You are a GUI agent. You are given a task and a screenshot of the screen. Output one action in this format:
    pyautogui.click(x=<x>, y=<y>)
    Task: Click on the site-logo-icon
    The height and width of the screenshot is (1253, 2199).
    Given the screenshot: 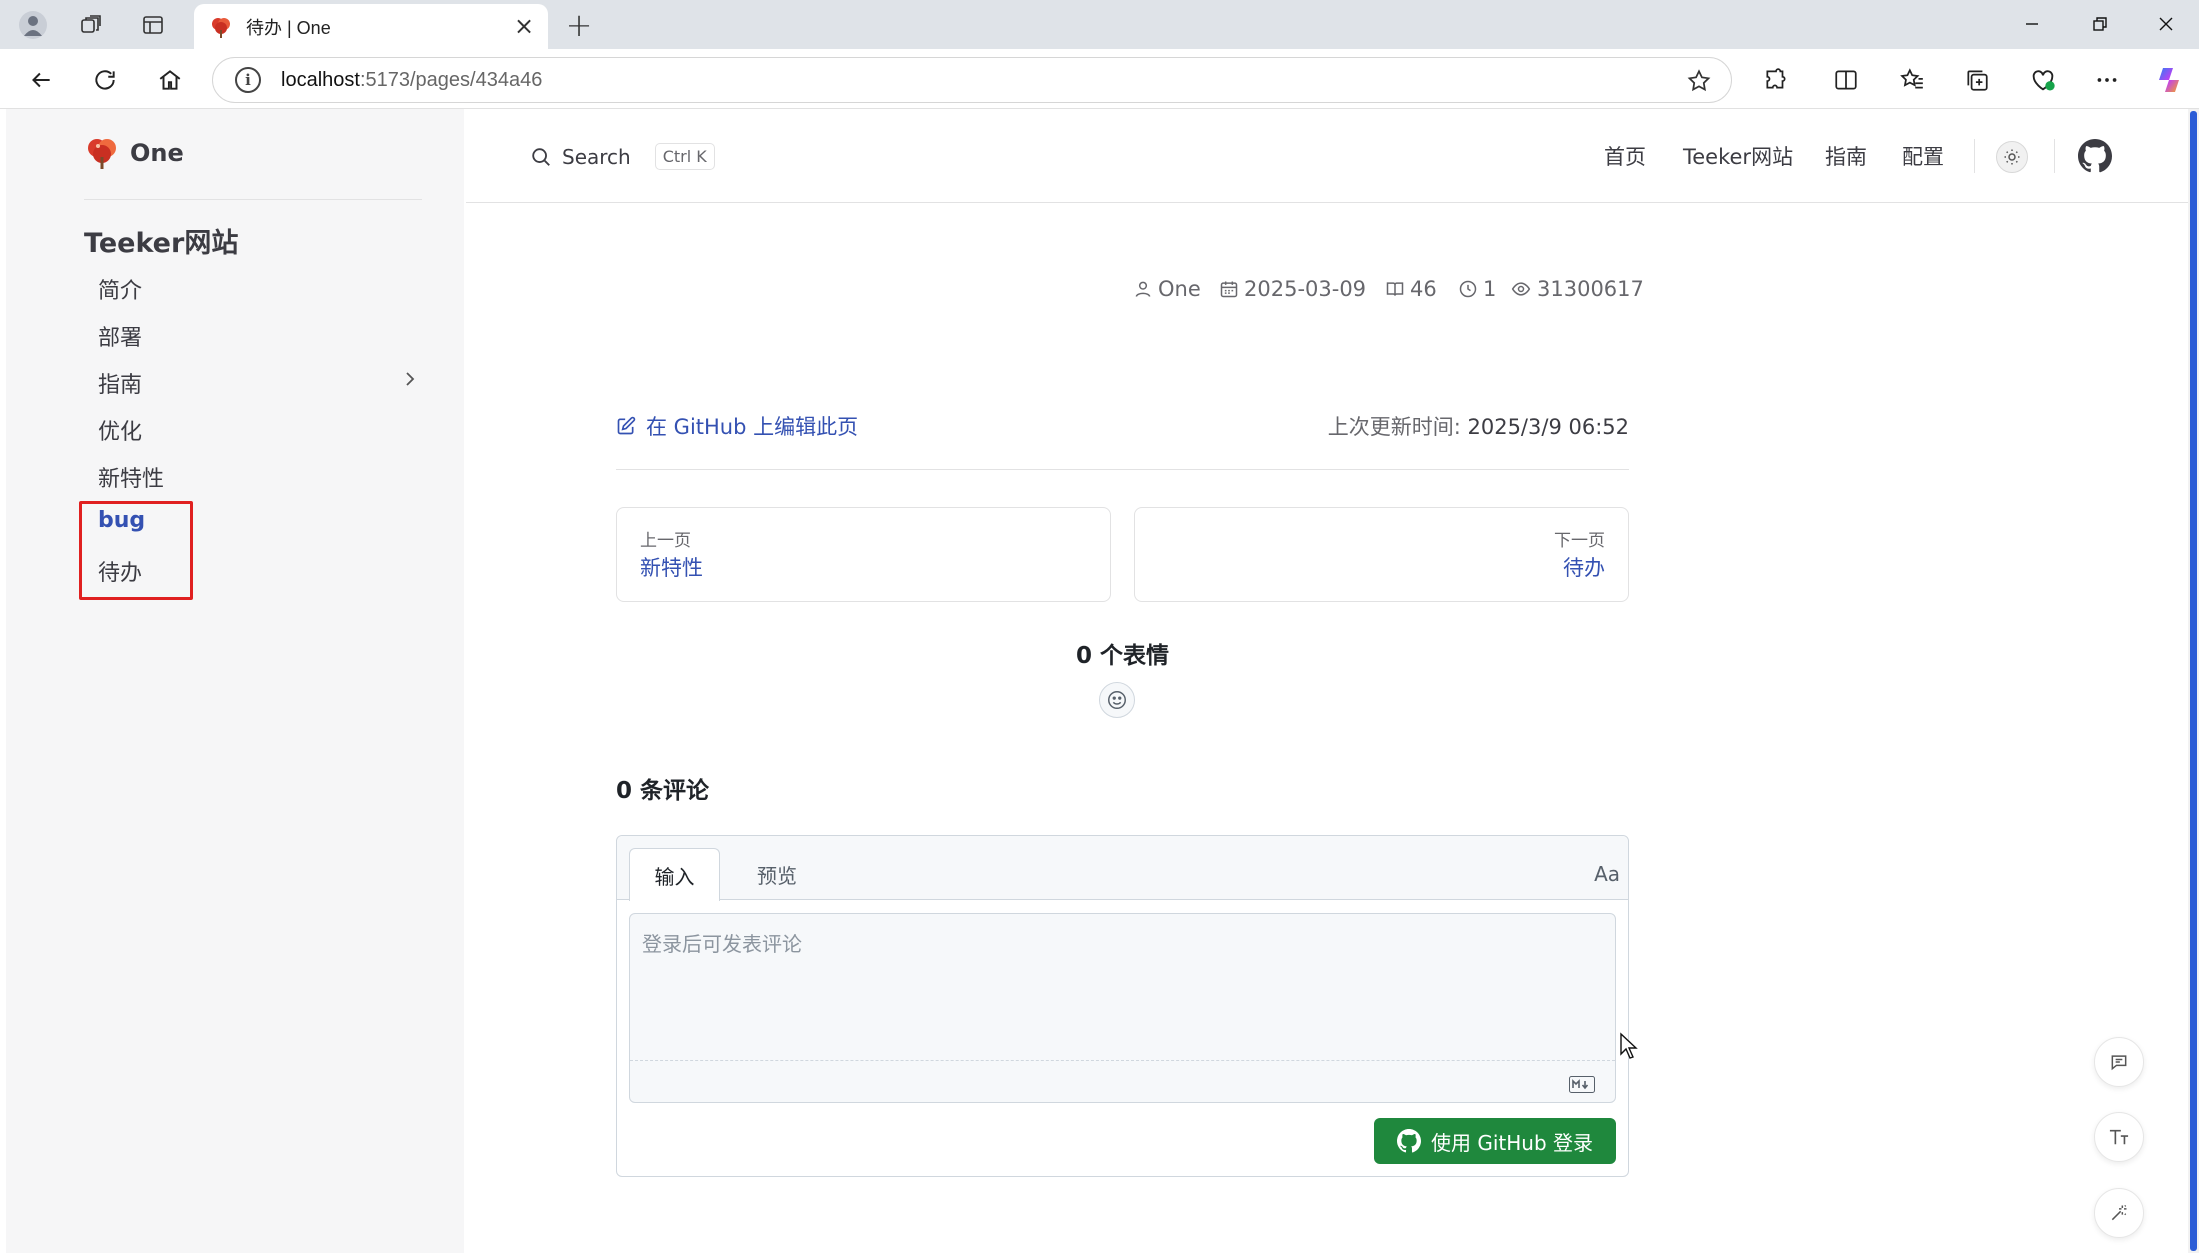 What is the action you would take?
    pyautogui.click(x=102, y=154)
    